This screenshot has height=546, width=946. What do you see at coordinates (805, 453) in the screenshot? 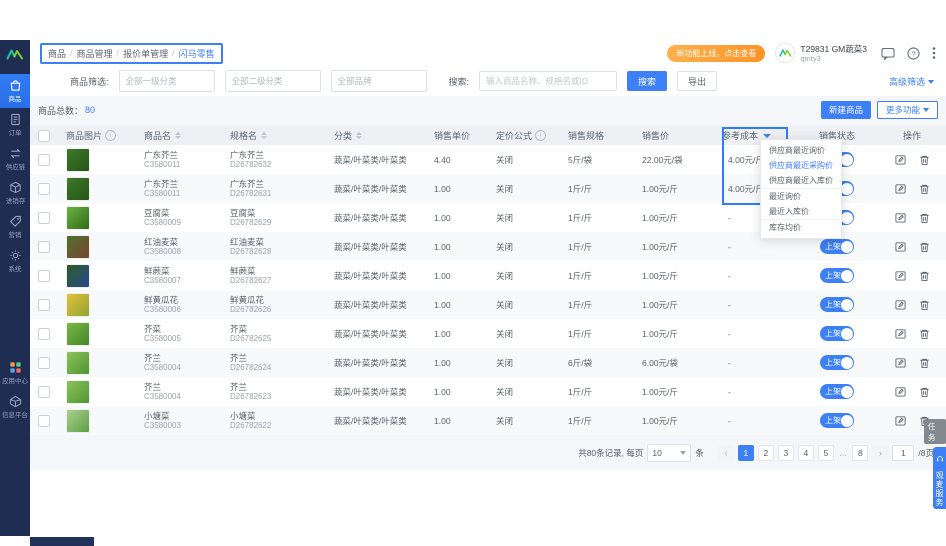
I see `page-button: 4` at bounding box center [805, 453].